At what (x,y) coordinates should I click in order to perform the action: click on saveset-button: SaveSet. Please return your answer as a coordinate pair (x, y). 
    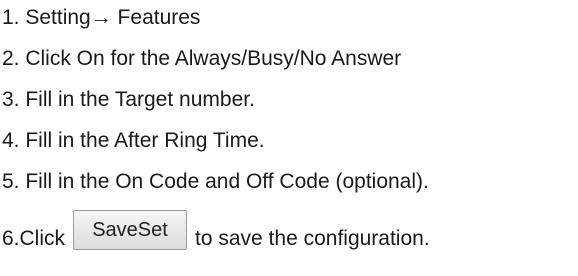
    Looking at the image, I should click on (130, 230).